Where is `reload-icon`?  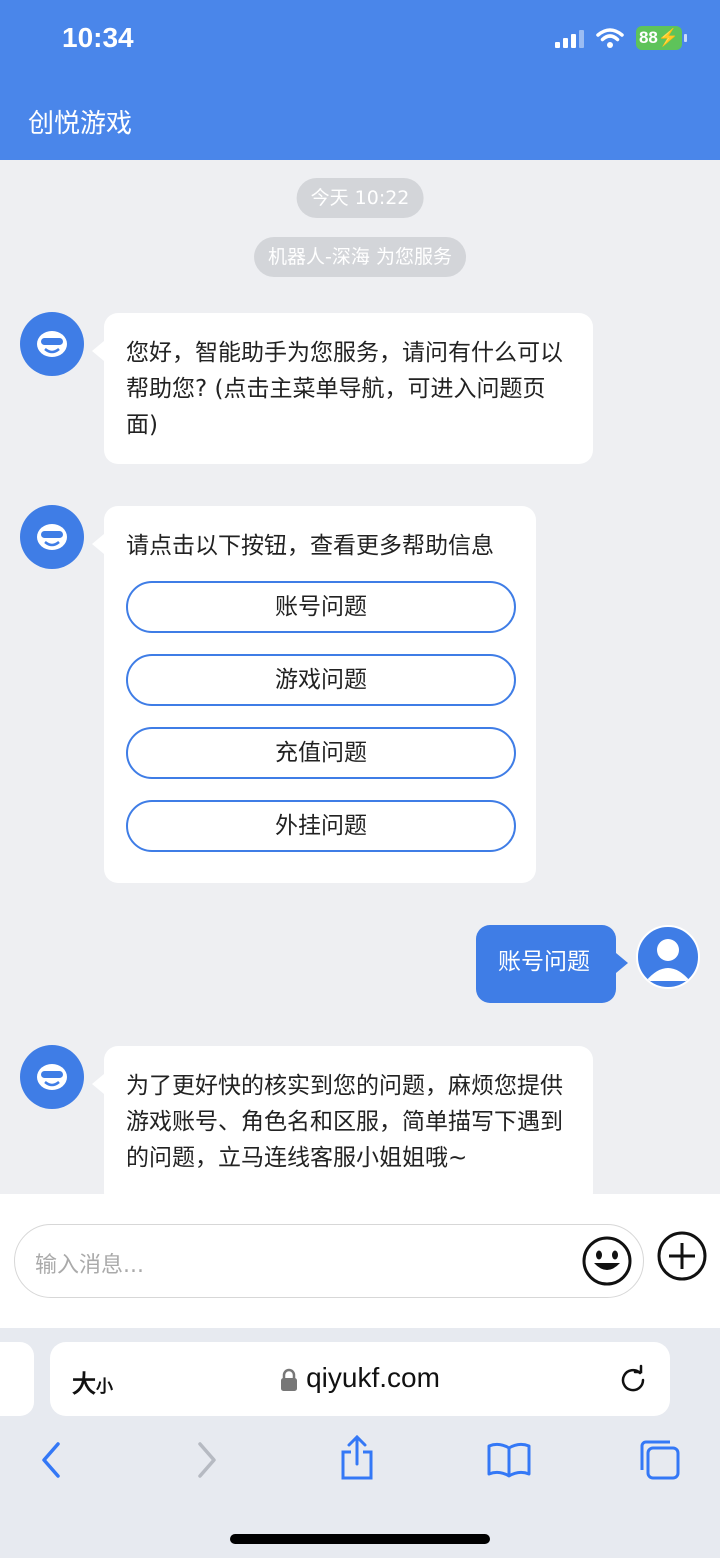 reload-icon is located at coordinates (633, 1379).